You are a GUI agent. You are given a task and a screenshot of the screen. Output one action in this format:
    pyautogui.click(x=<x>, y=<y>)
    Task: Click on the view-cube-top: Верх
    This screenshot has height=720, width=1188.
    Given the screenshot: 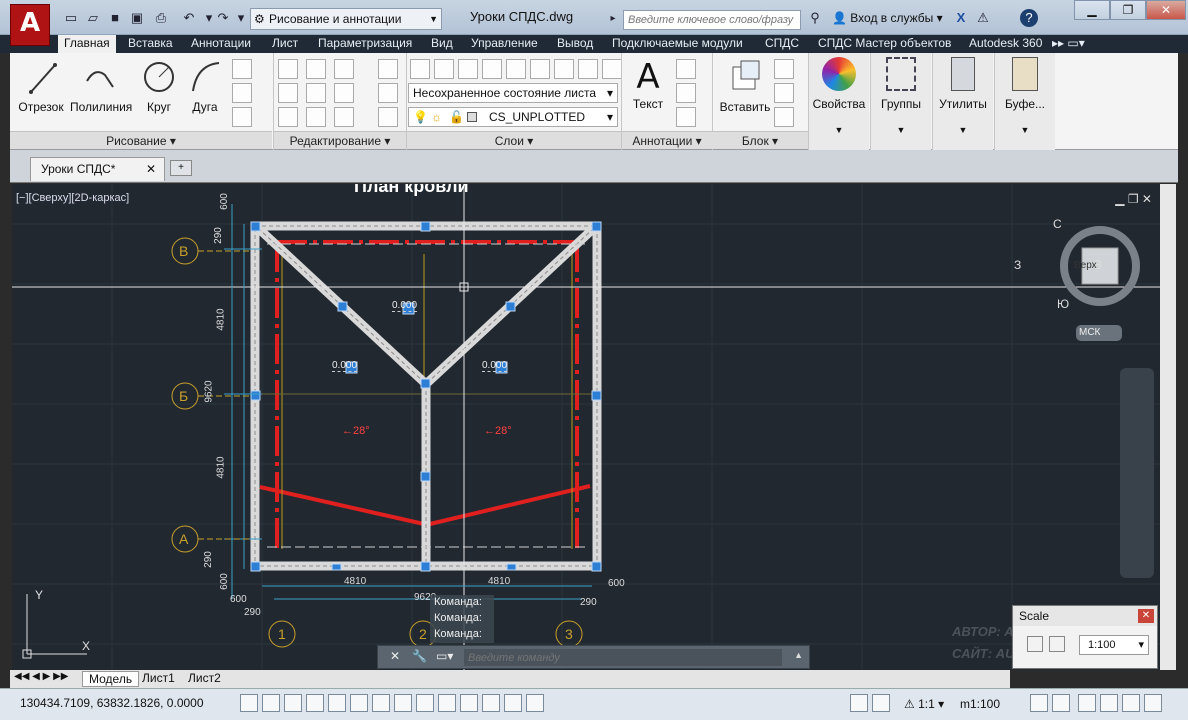 What is the action you would take?
    pyautogui.click(x=1085, y=265)
    